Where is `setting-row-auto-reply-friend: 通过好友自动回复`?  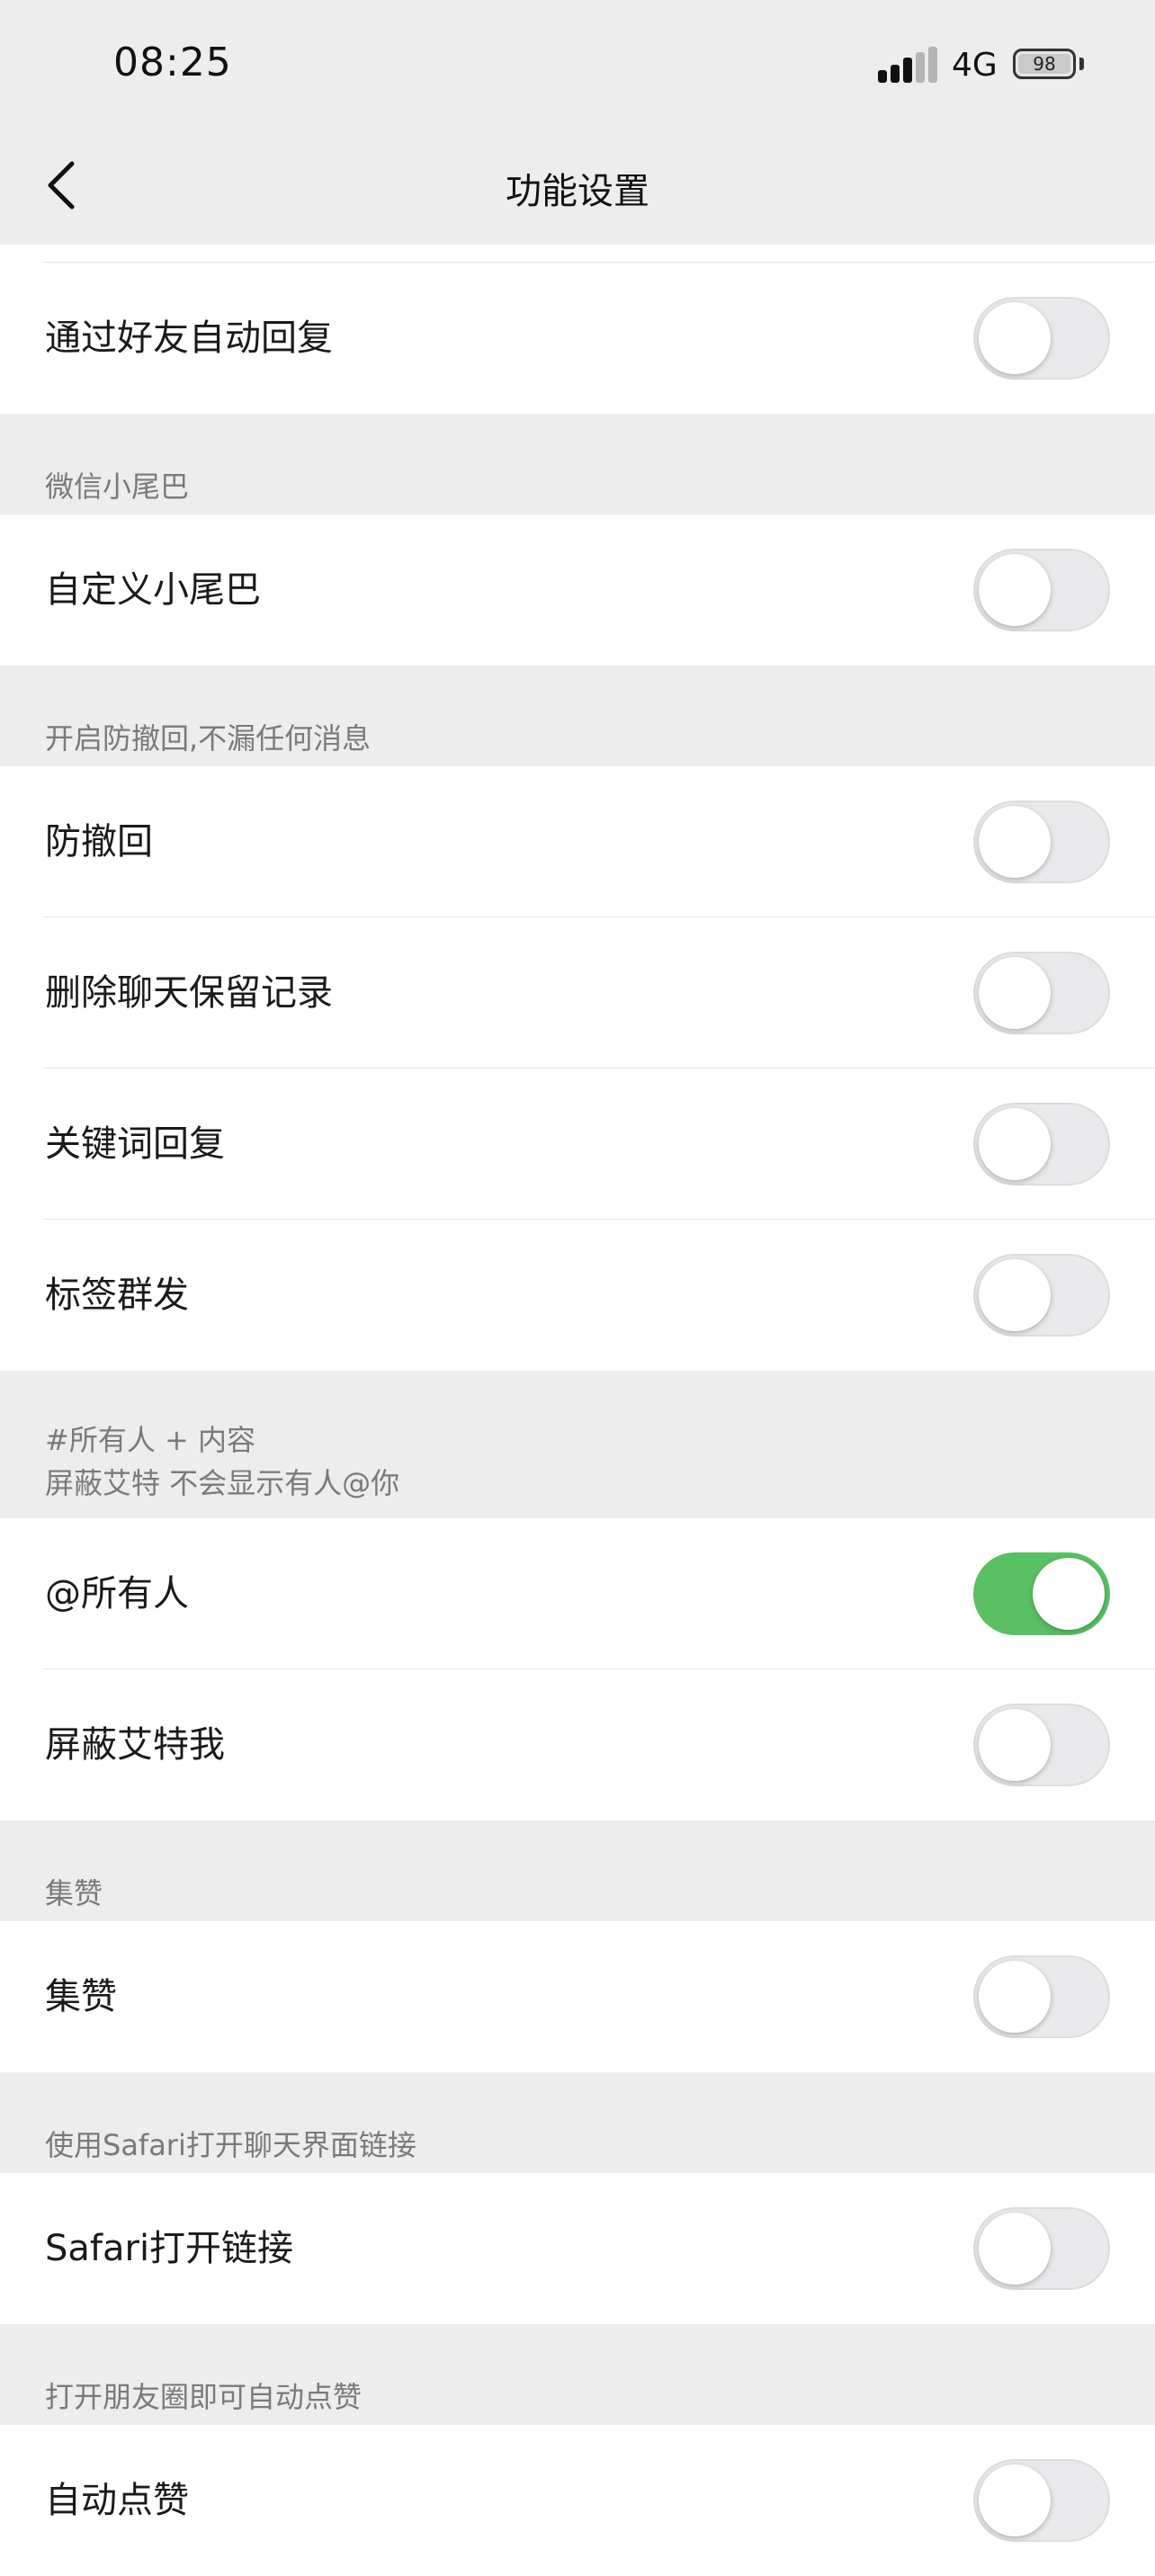
setting-row-auto-reply-friend: 通过好友自动回复 is located at coordinates (577, 338).